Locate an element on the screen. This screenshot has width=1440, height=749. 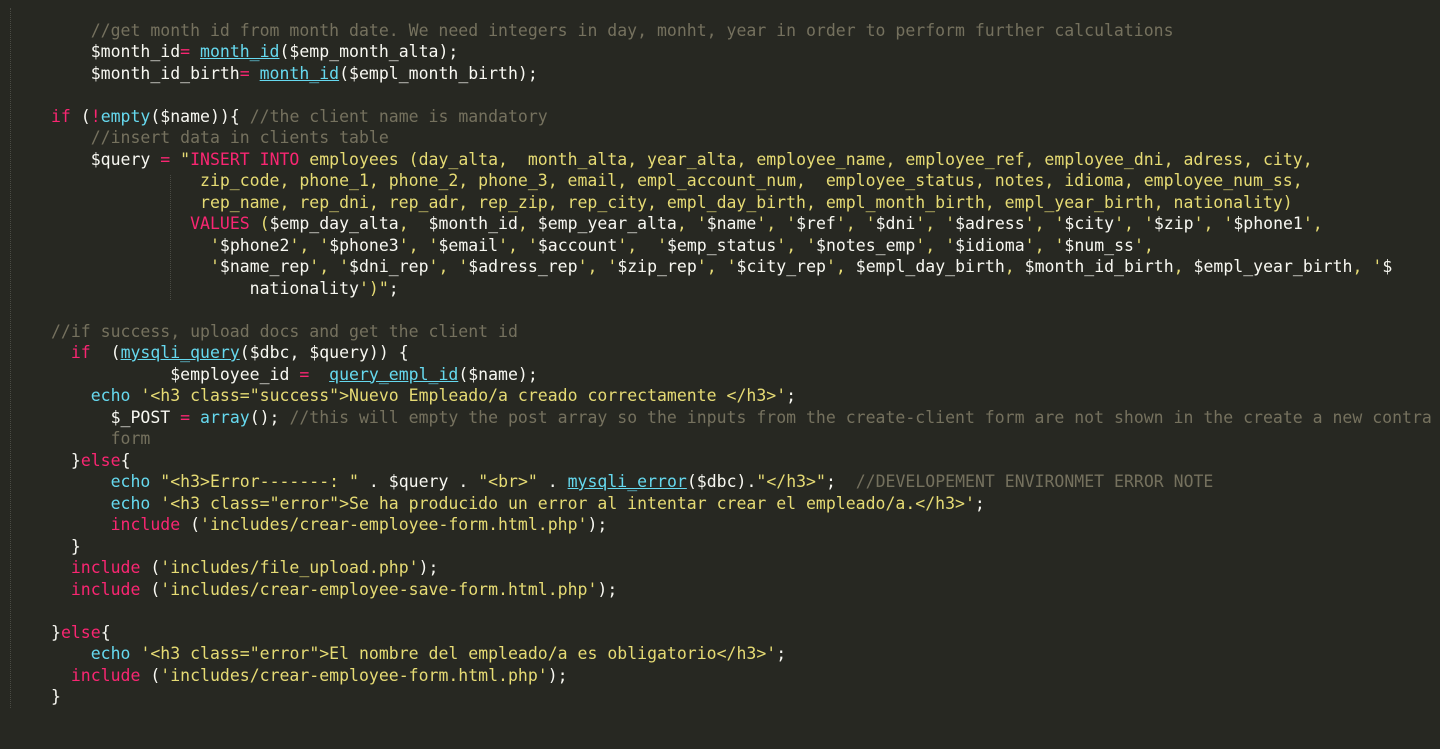
code-token: $adress is located at coordinates (990, 223).